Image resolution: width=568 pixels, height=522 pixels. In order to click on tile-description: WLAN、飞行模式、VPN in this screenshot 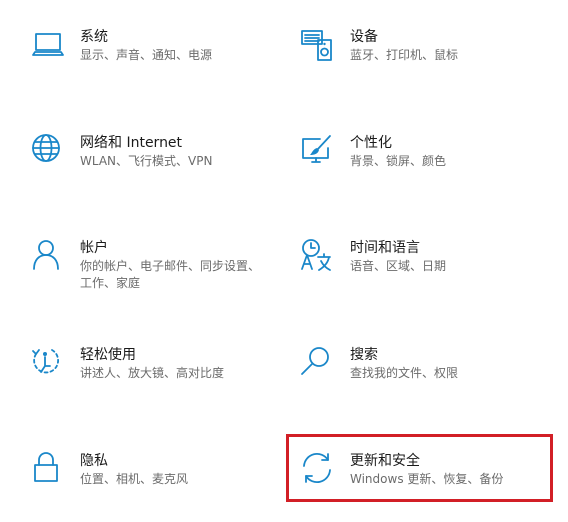, I will do `click(146, 161)`.